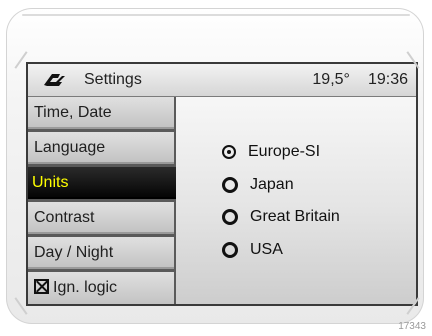  What do you see at coordinates (70, 147) in the screenshot?
I see `menu-item-label: Language` at bounding box center [70, 147].